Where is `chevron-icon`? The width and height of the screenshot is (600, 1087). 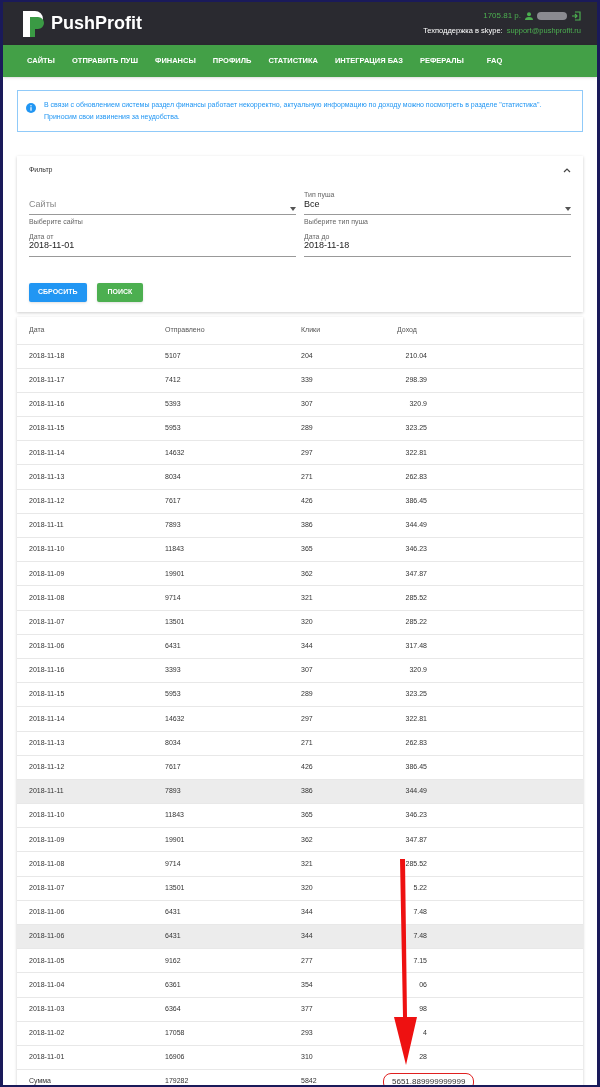
chevron-icon is located at coordinates (567, 170).